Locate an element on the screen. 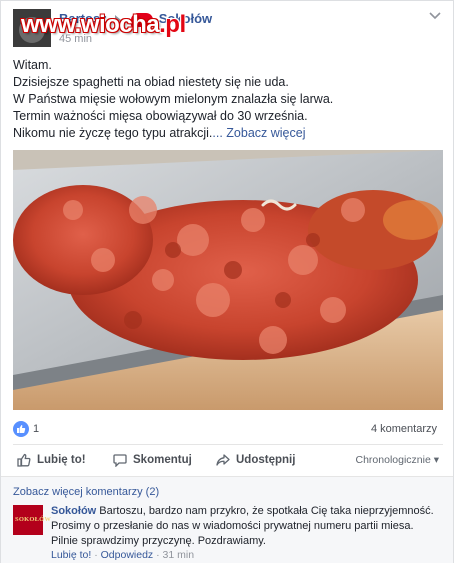 This screenshot has width=454, height=563. comment-time: 31 min is located at coordinates (179, 555).